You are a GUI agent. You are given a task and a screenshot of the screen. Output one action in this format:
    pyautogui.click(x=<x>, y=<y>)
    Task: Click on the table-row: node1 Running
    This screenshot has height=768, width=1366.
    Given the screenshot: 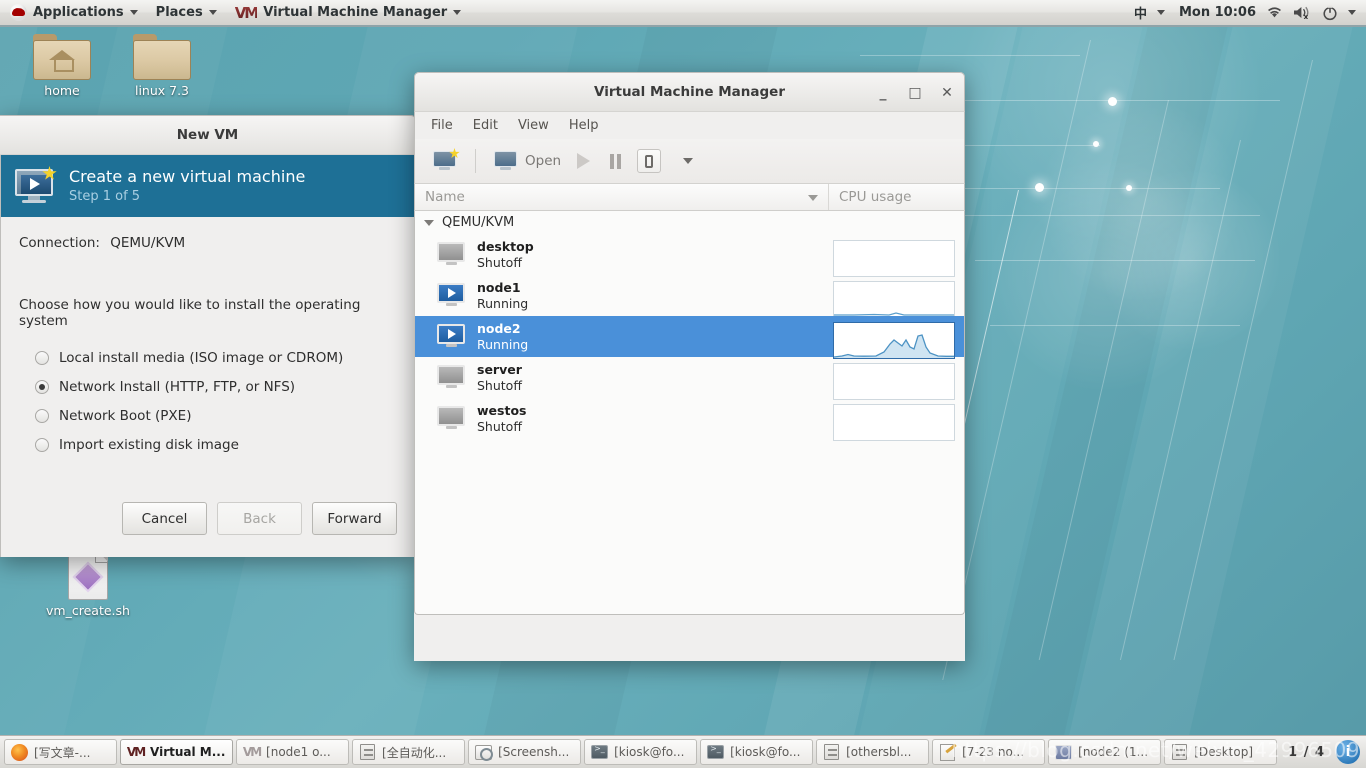 What is the action you would take?
    pyautogui.click(x=689, y=296)
    